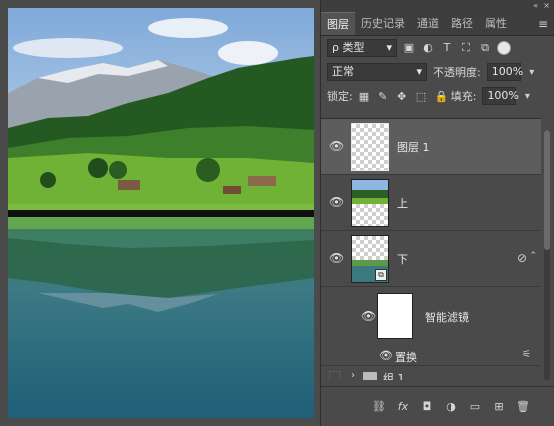  I want to click on panel-top-strip: « ×, so click(437, 6).